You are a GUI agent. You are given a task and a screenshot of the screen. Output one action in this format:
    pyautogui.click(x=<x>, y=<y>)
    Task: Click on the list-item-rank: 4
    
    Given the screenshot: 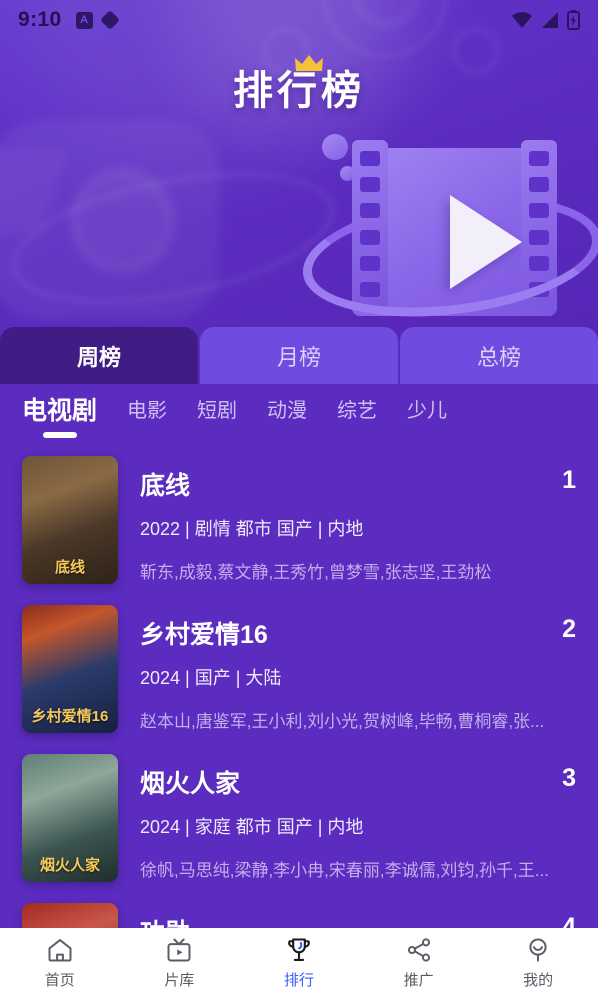 What is the action you would take?
    pyautogui.click(x=569, y=920)
    